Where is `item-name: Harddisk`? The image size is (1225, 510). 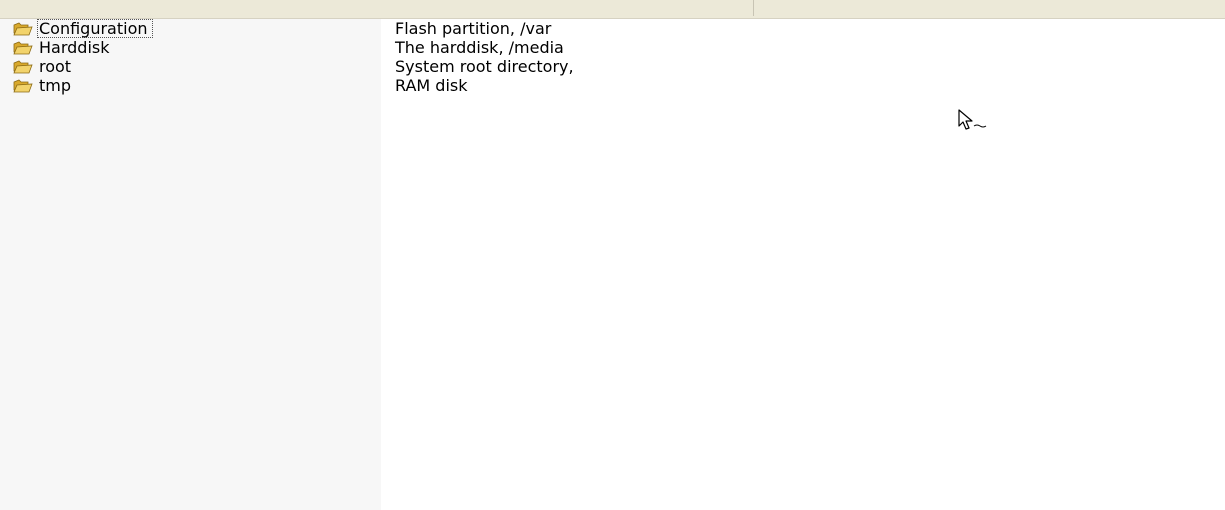
item-name: Harddisk is located at coordinates (74, 47).